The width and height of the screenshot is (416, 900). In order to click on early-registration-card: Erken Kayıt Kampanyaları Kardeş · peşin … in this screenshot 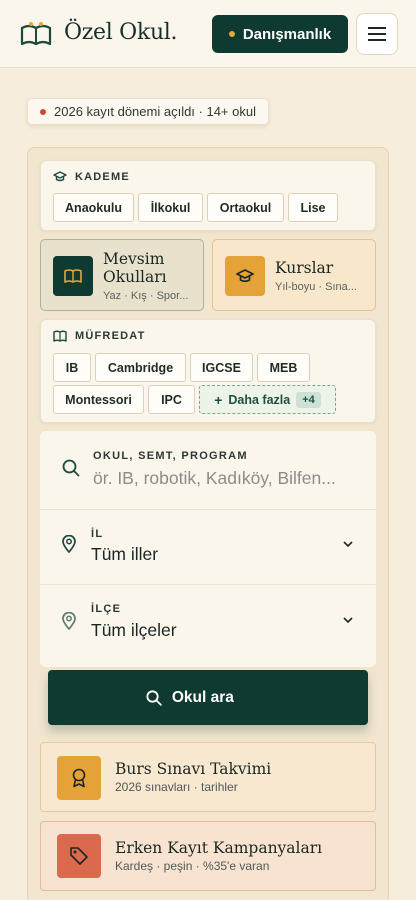, I will do `click(208, 856)`.